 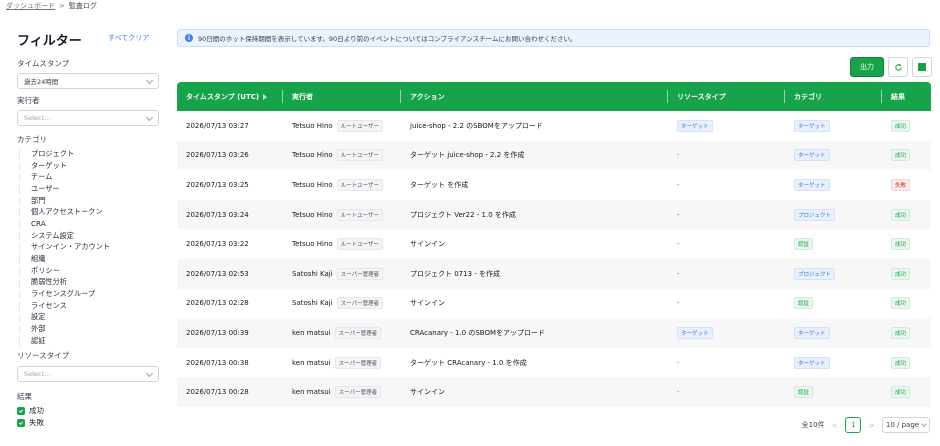 I want to click on column-header-result: 結果, so click(x=906, y=96).